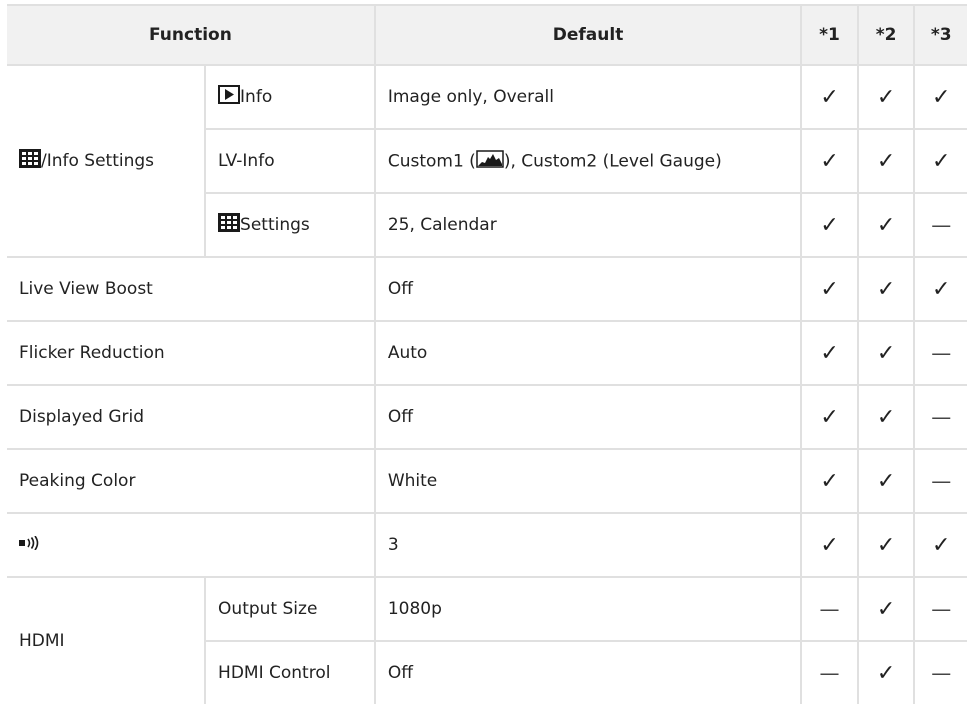  What do you see at coordinates (290, 672) in the screenshot?
I see `function-hdmi-control: HDMI Control` at bounding box center [290, 672].